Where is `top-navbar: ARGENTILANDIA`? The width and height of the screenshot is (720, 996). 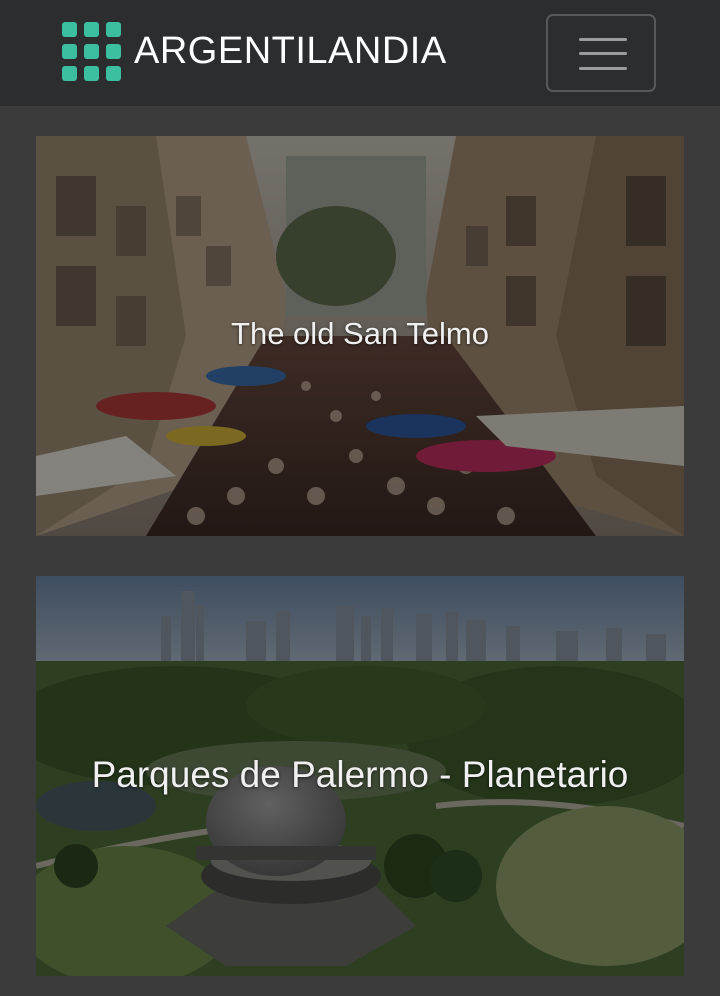
top-navbar: ARGENTILANDIA is located at coordinates (360, 53).